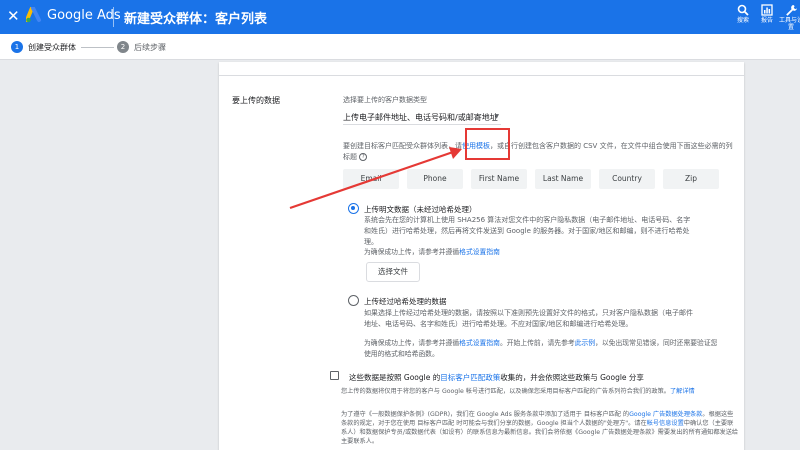 This screenshot has width=800, height=450. Describe the element at coordinates (496, 116) in the screenshot. I see `dropdown-caret-icon: ▼` at that location.